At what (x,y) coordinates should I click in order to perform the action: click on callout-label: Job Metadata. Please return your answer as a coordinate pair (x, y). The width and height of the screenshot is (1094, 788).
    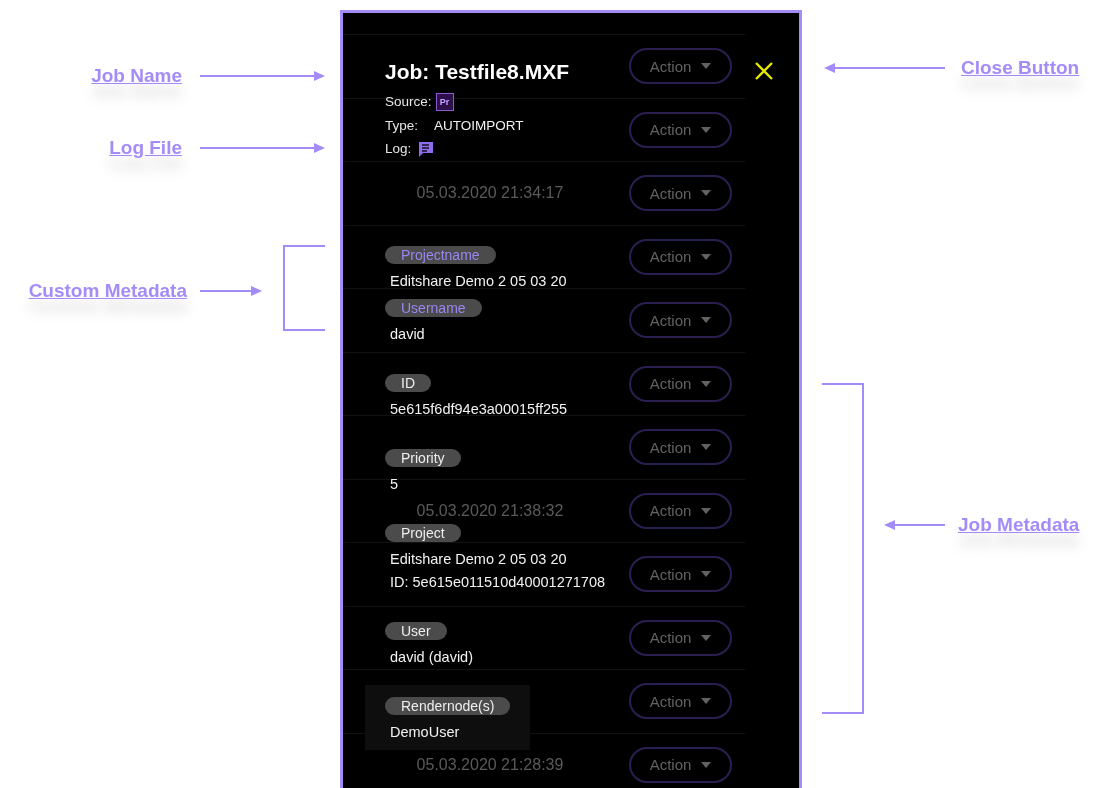
    Looking at the image, I should click on (1019, 525).